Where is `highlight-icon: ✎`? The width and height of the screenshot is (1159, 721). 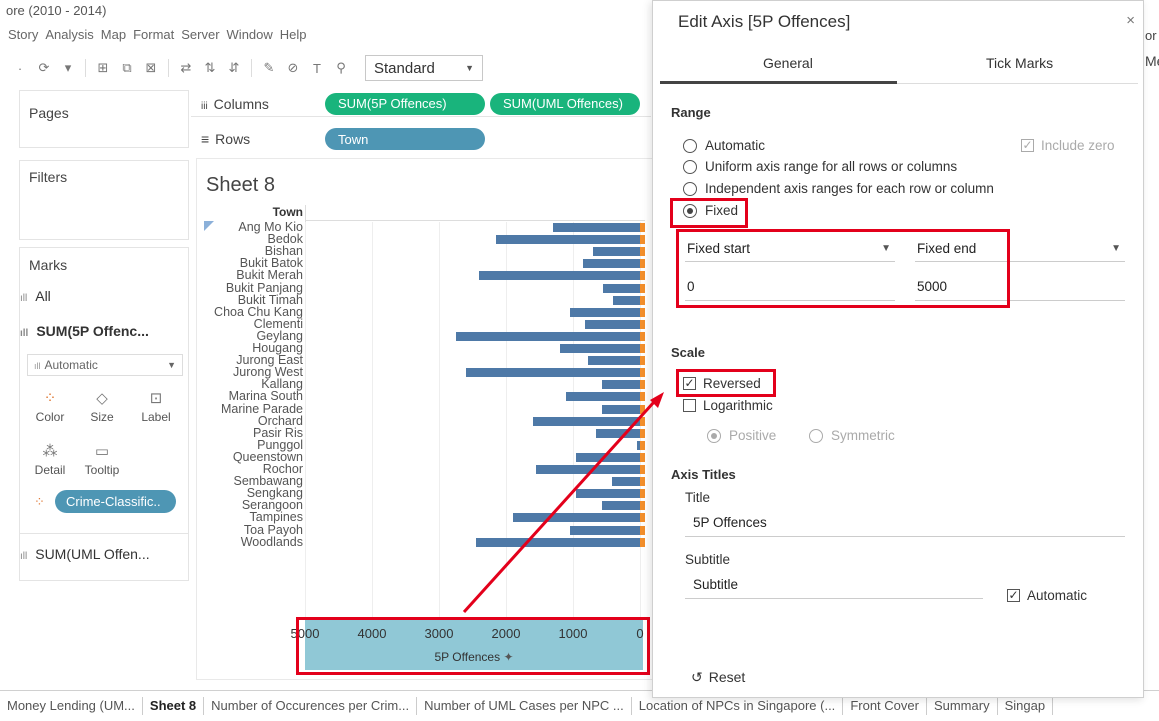
highlight-icon: ✎ is located at coordinates (269, 68).